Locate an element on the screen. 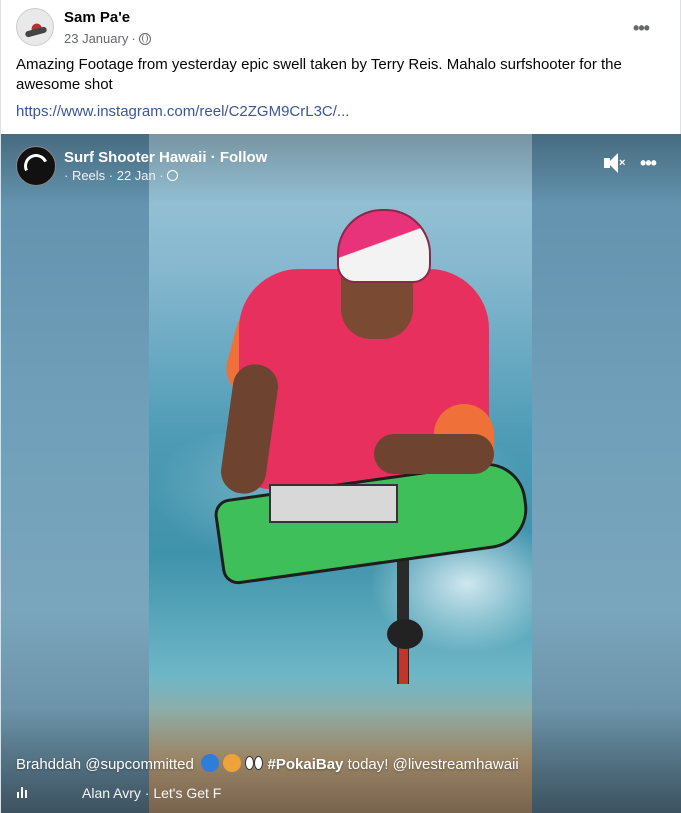 The width and height of the screenshot is (681, 813). foil-fuselage is located at coordinates (405, 634).